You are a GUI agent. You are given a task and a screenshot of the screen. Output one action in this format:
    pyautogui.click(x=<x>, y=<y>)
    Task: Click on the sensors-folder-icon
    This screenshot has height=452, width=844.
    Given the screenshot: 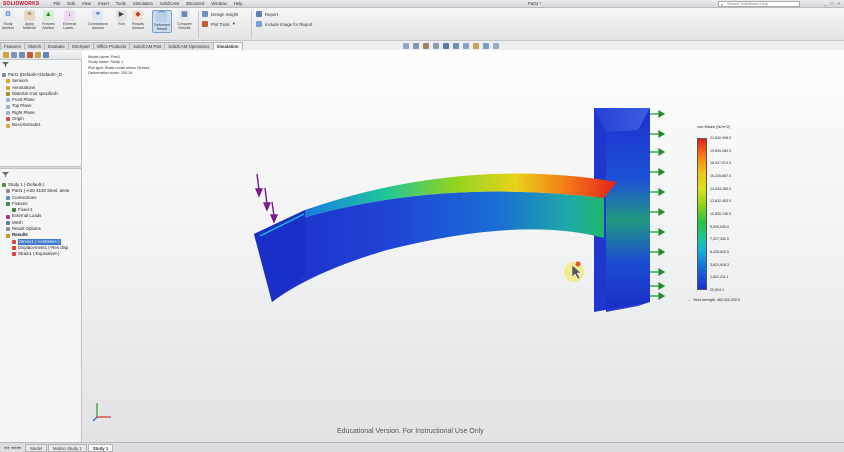 What is the action you would take?
    pyautogui.click(x=8, y=81)
    